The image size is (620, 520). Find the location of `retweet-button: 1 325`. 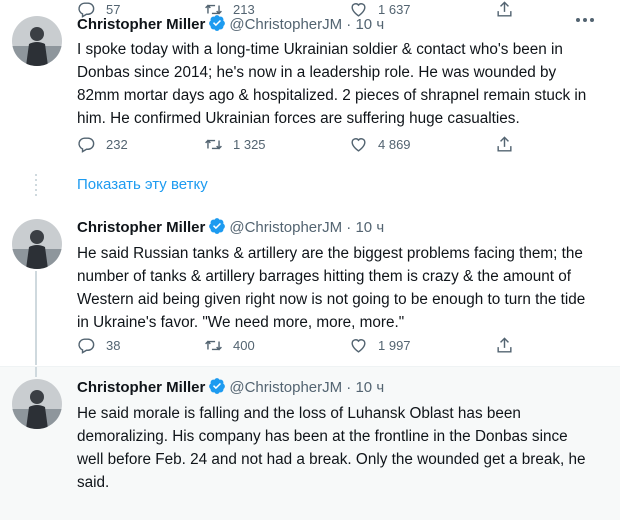

retweet-button: 1 325 is located at coordinates (235, 144).